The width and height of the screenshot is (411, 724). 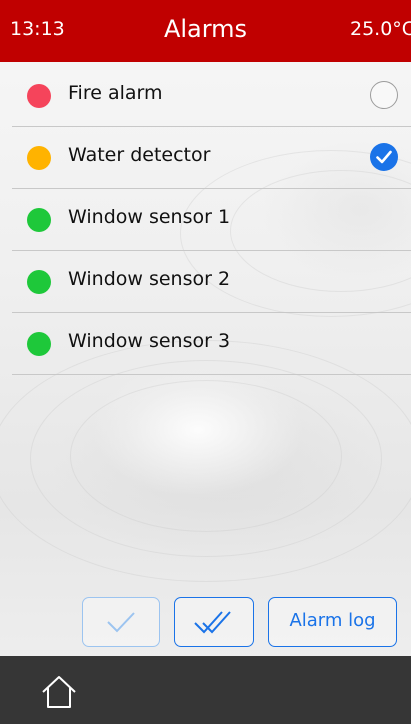 What do you see at coordinates (205, 690) in the screenshot?
I see `bottom-bar` at bounding box center [205, 690].